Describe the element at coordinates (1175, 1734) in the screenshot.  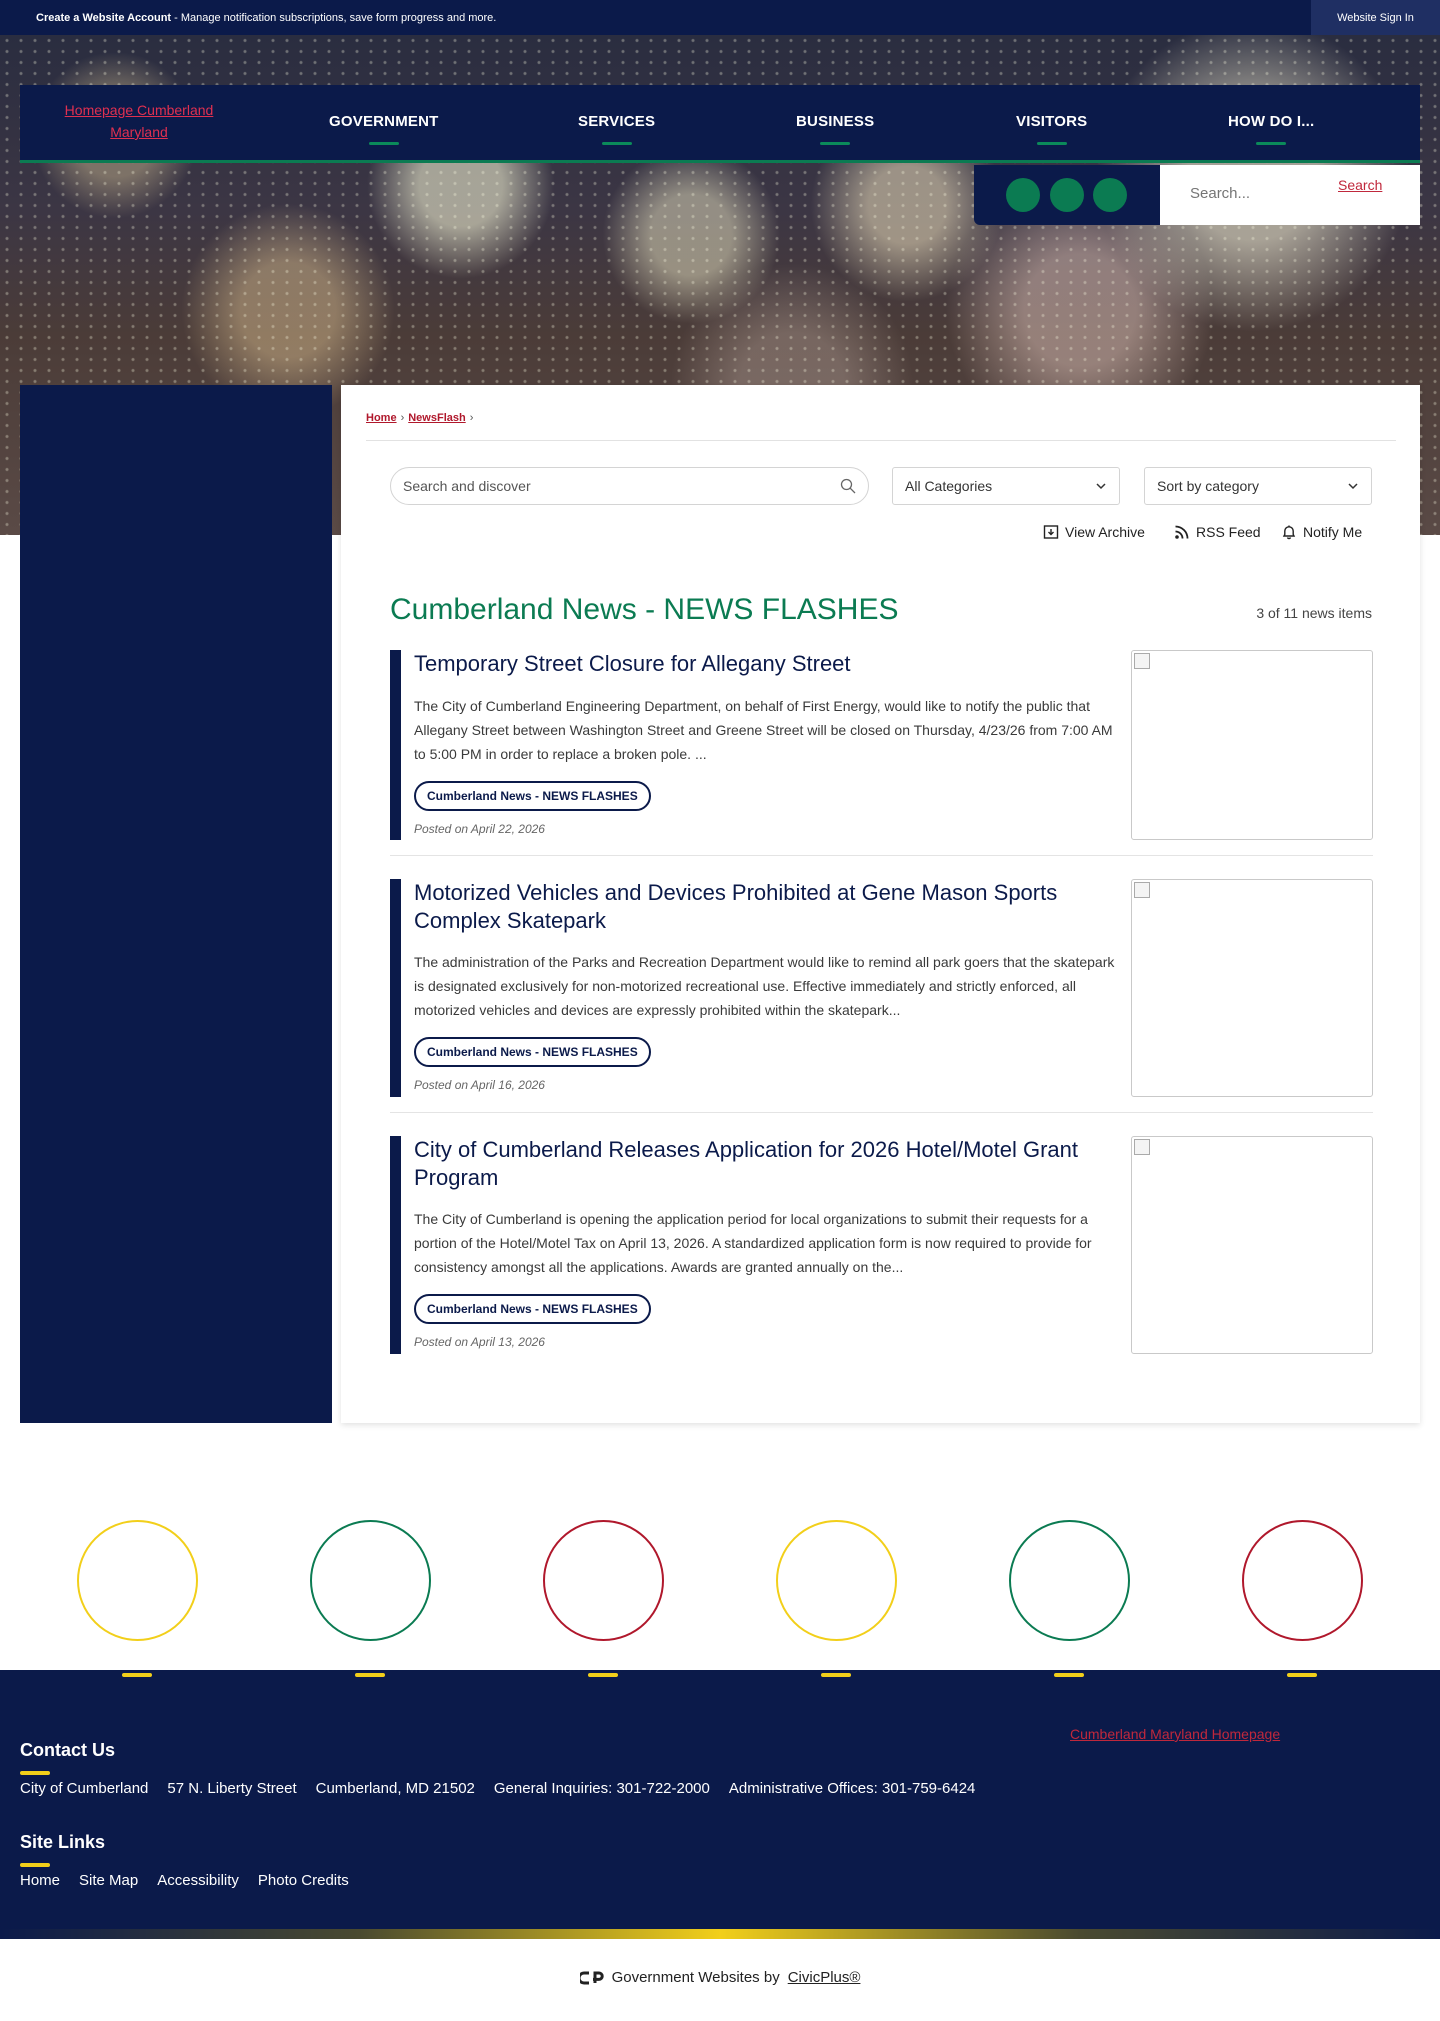
I see `footer-logo: Cumberland Maryland Homepage` at that location.